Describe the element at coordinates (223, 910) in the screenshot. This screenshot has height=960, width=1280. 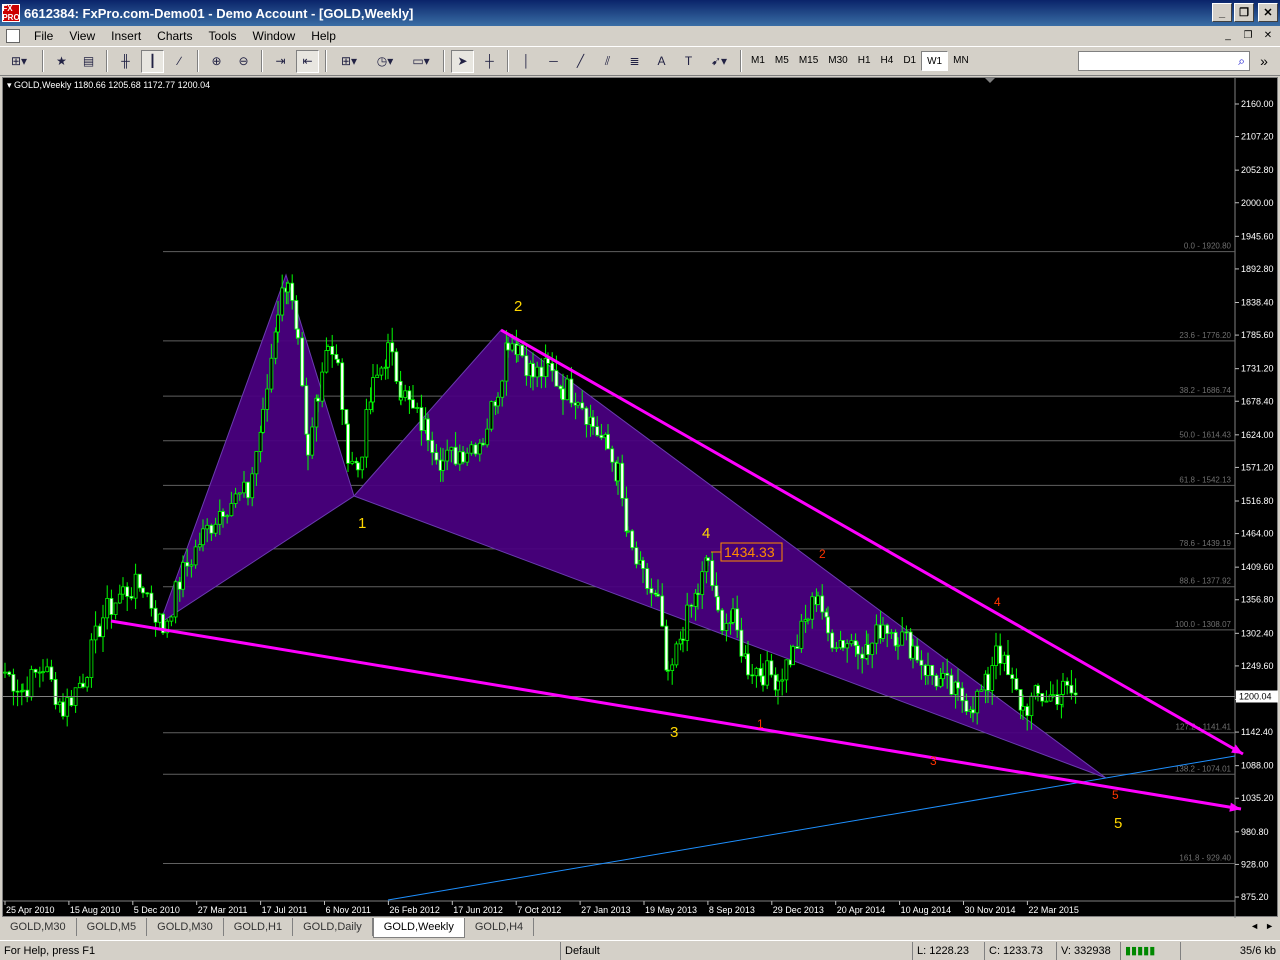
I see `time-tick-label: 27 Mar 2011` at that location.